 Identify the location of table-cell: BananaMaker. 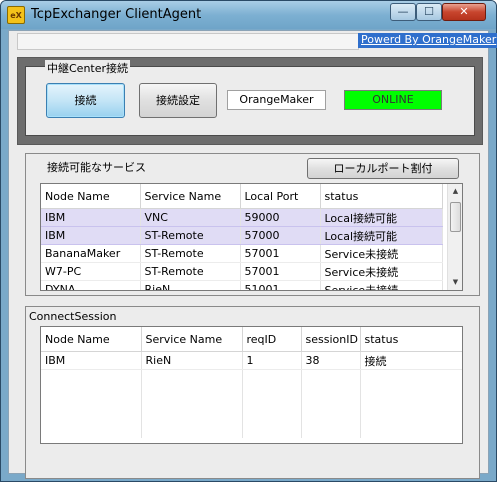
(91, 253).